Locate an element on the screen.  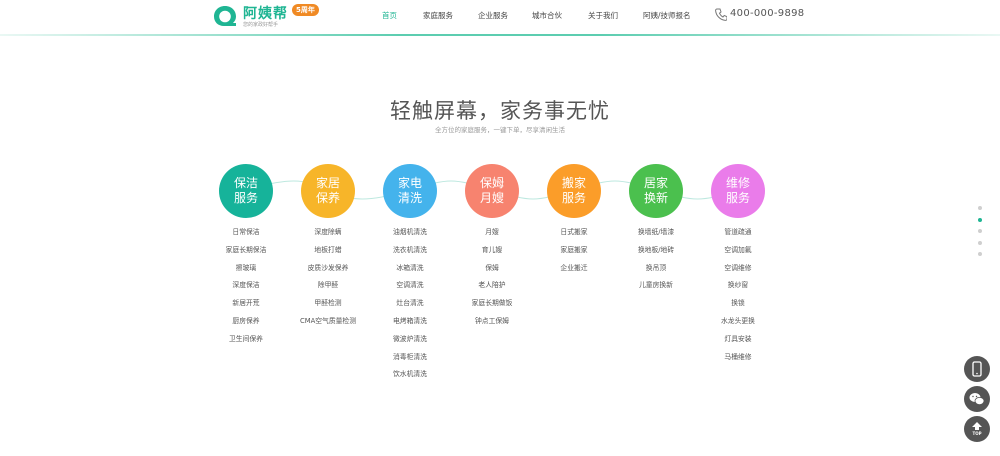
service-circle-3: 保姆 月嫂 is located at coordinates (492, 191).